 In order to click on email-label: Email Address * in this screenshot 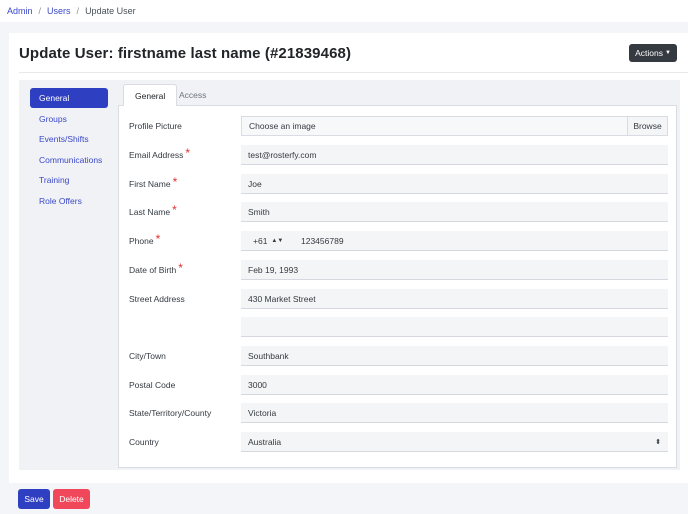, I will do `click(160, 153)`.